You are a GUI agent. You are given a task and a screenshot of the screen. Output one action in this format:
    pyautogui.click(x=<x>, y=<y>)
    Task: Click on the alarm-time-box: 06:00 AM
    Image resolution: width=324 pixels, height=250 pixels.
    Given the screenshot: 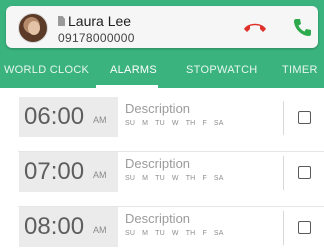 What is the action you would take?
    pyautogui.click(x=68, y=117)
    